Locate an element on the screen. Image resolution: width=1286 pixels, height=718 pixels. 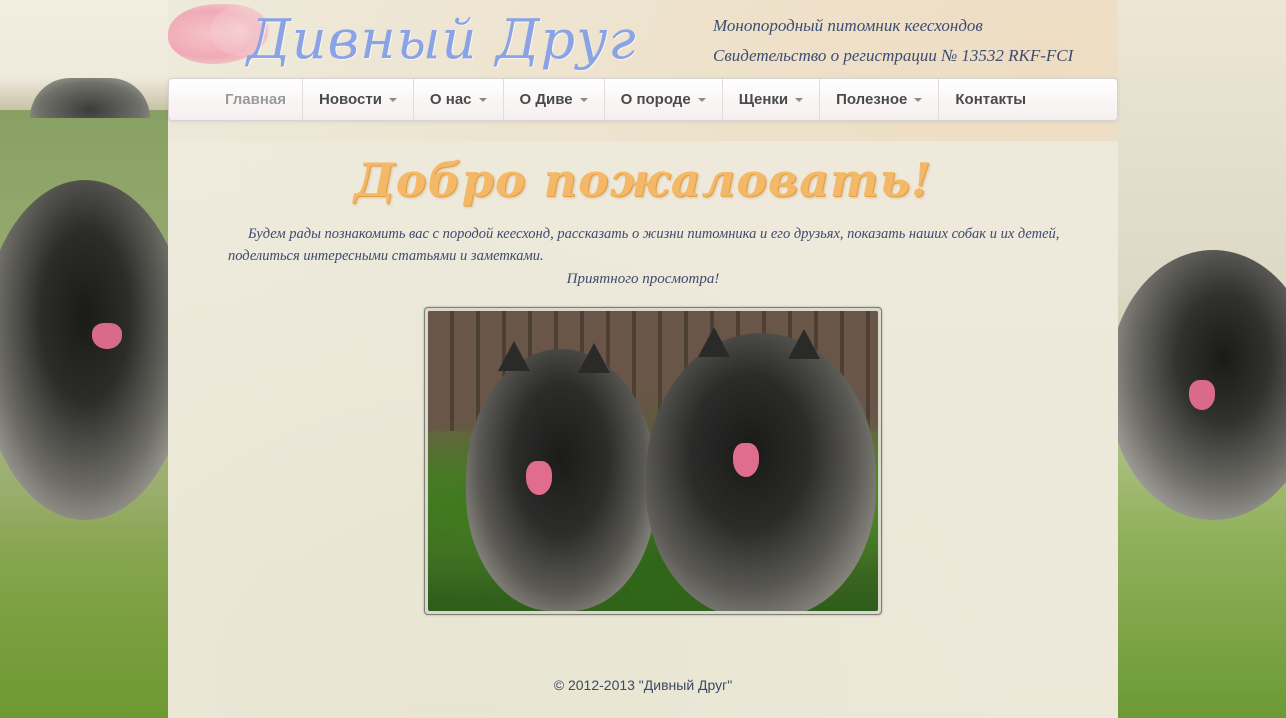
nav-item-label: Новости is located at coordinates (350, 99).